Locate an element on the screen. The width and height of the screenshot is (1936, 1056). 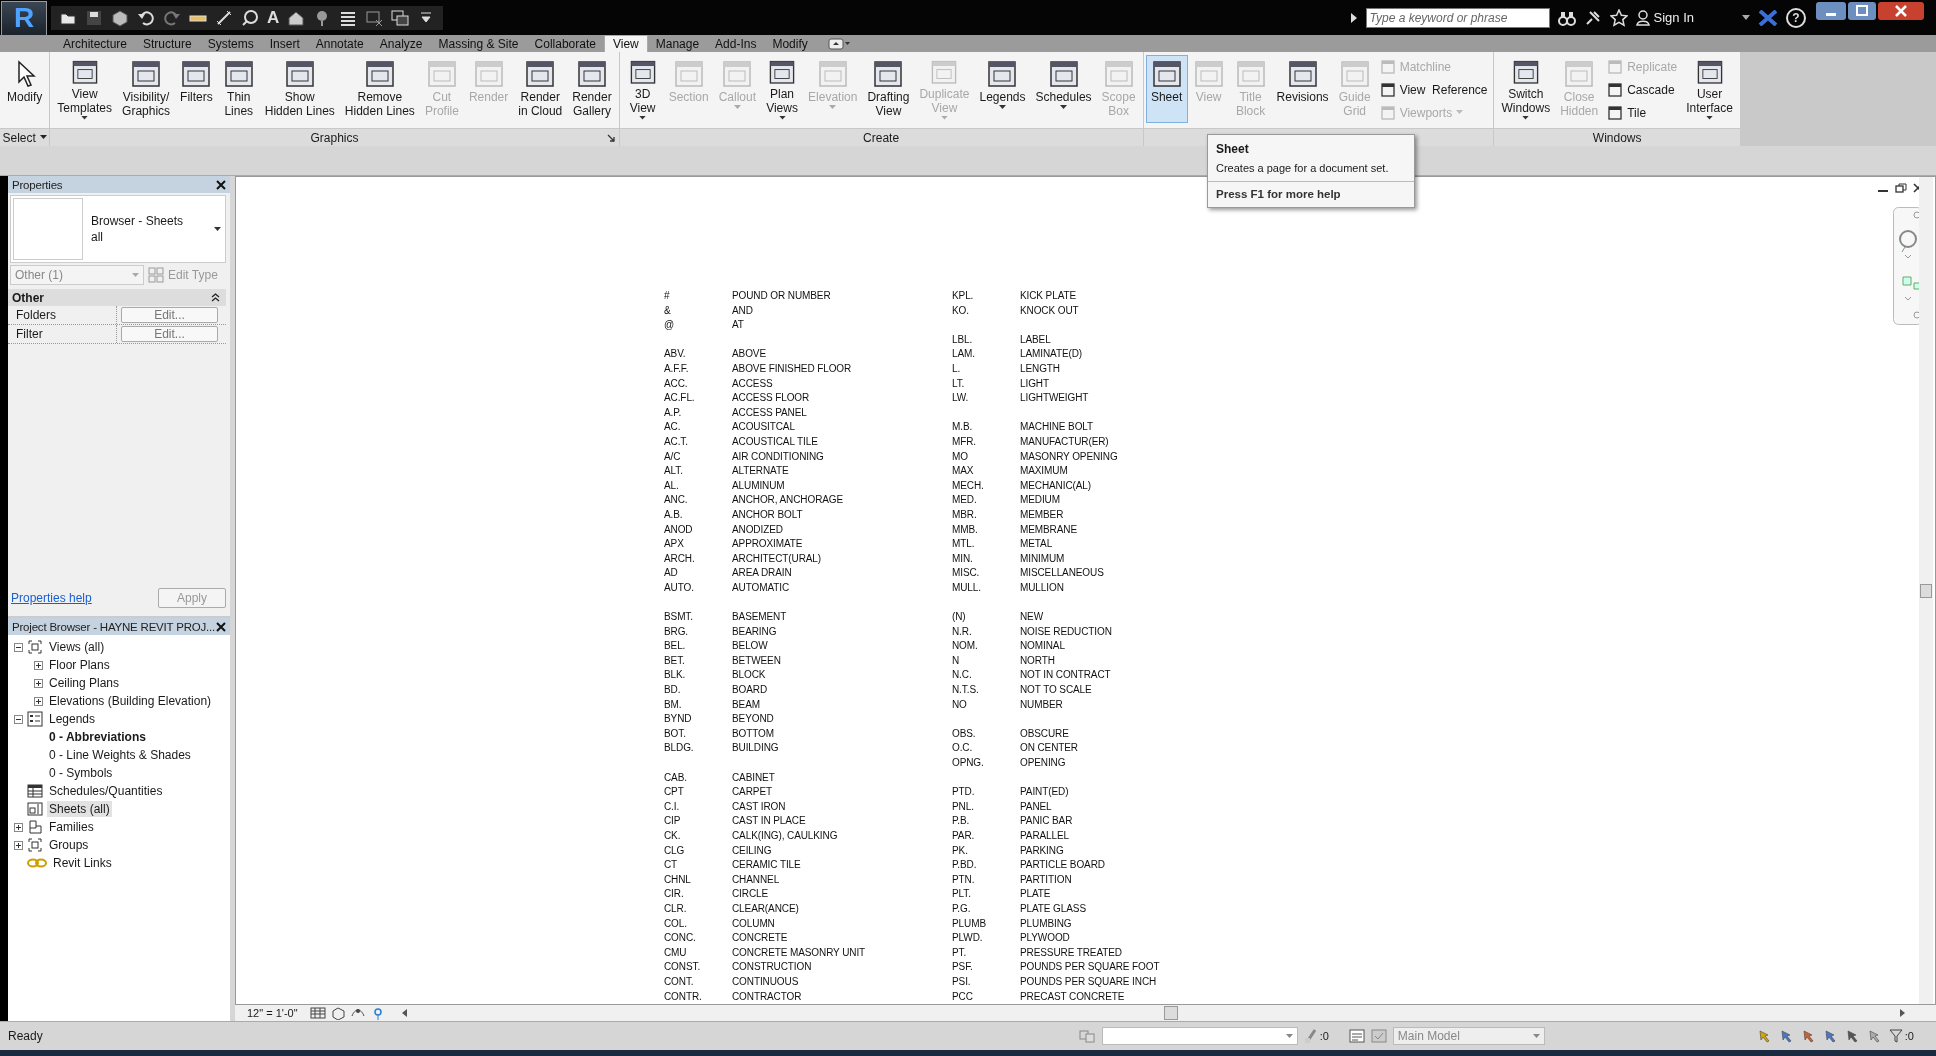
ribbon-tab: Annotate is located at coordinates (339, 44).